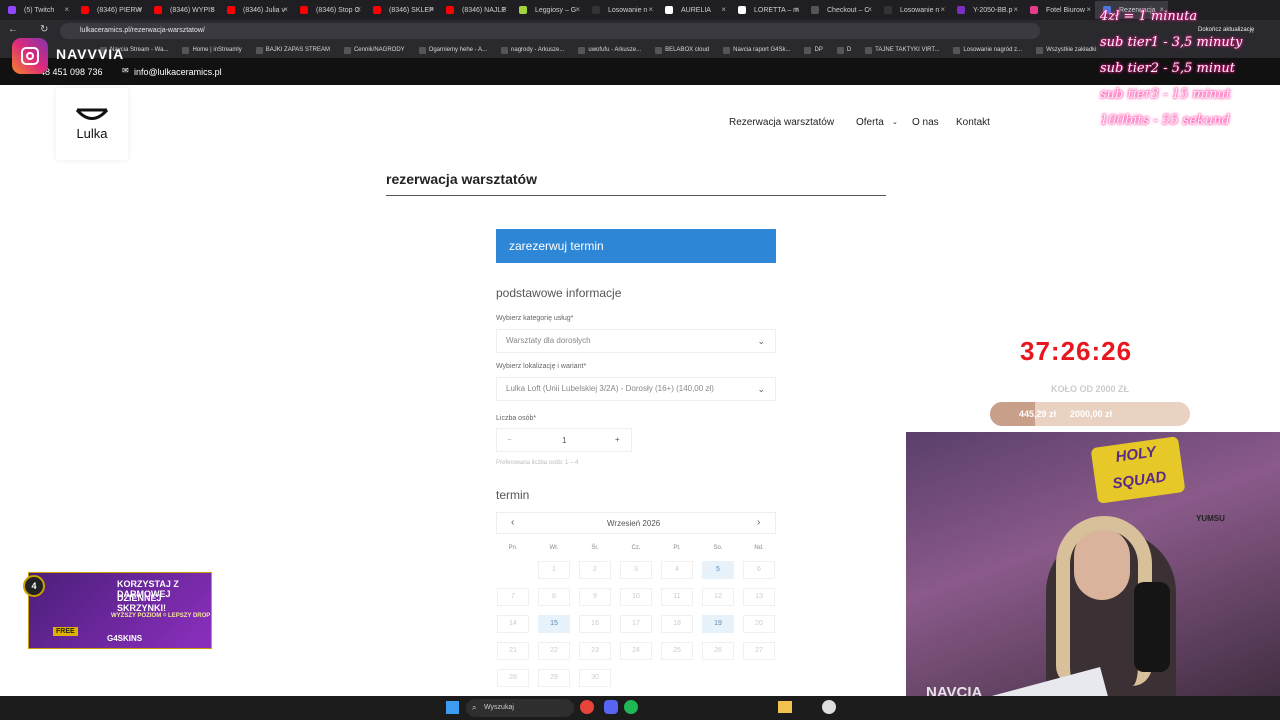 The width and height of the screenshot is (1280, 720). Describe the element at coordinates (843, 50) in the screenshot. I see `bookmark-item: D` at that location.